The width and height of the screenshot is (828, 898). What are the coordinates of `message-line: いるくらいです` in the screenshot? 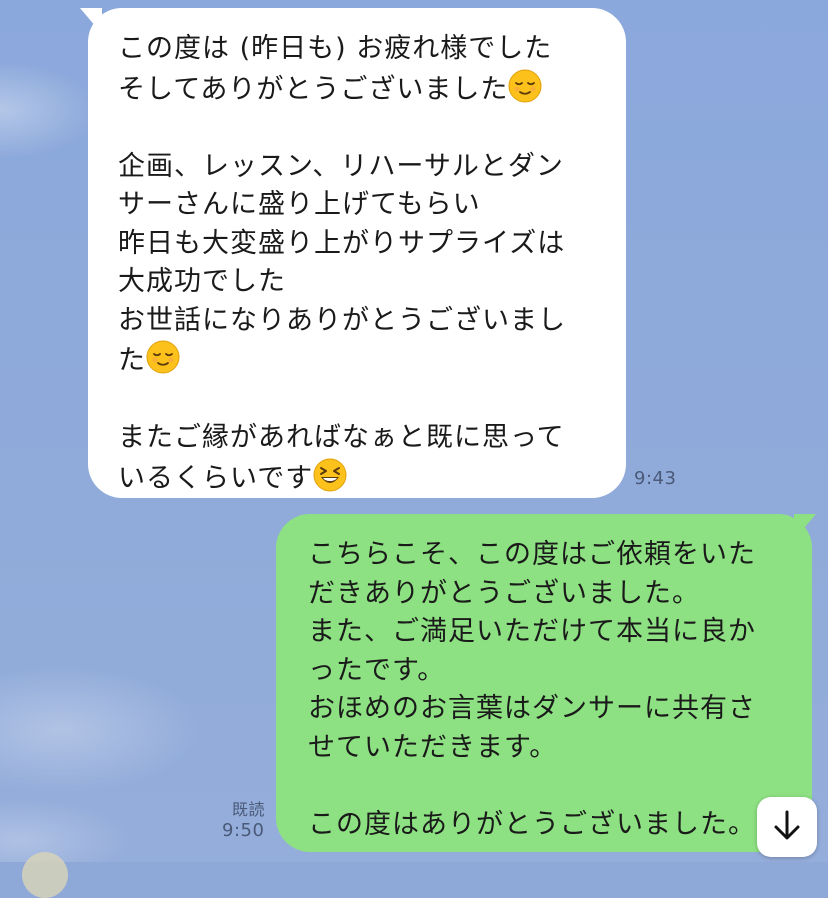 It's located at (216, 478).